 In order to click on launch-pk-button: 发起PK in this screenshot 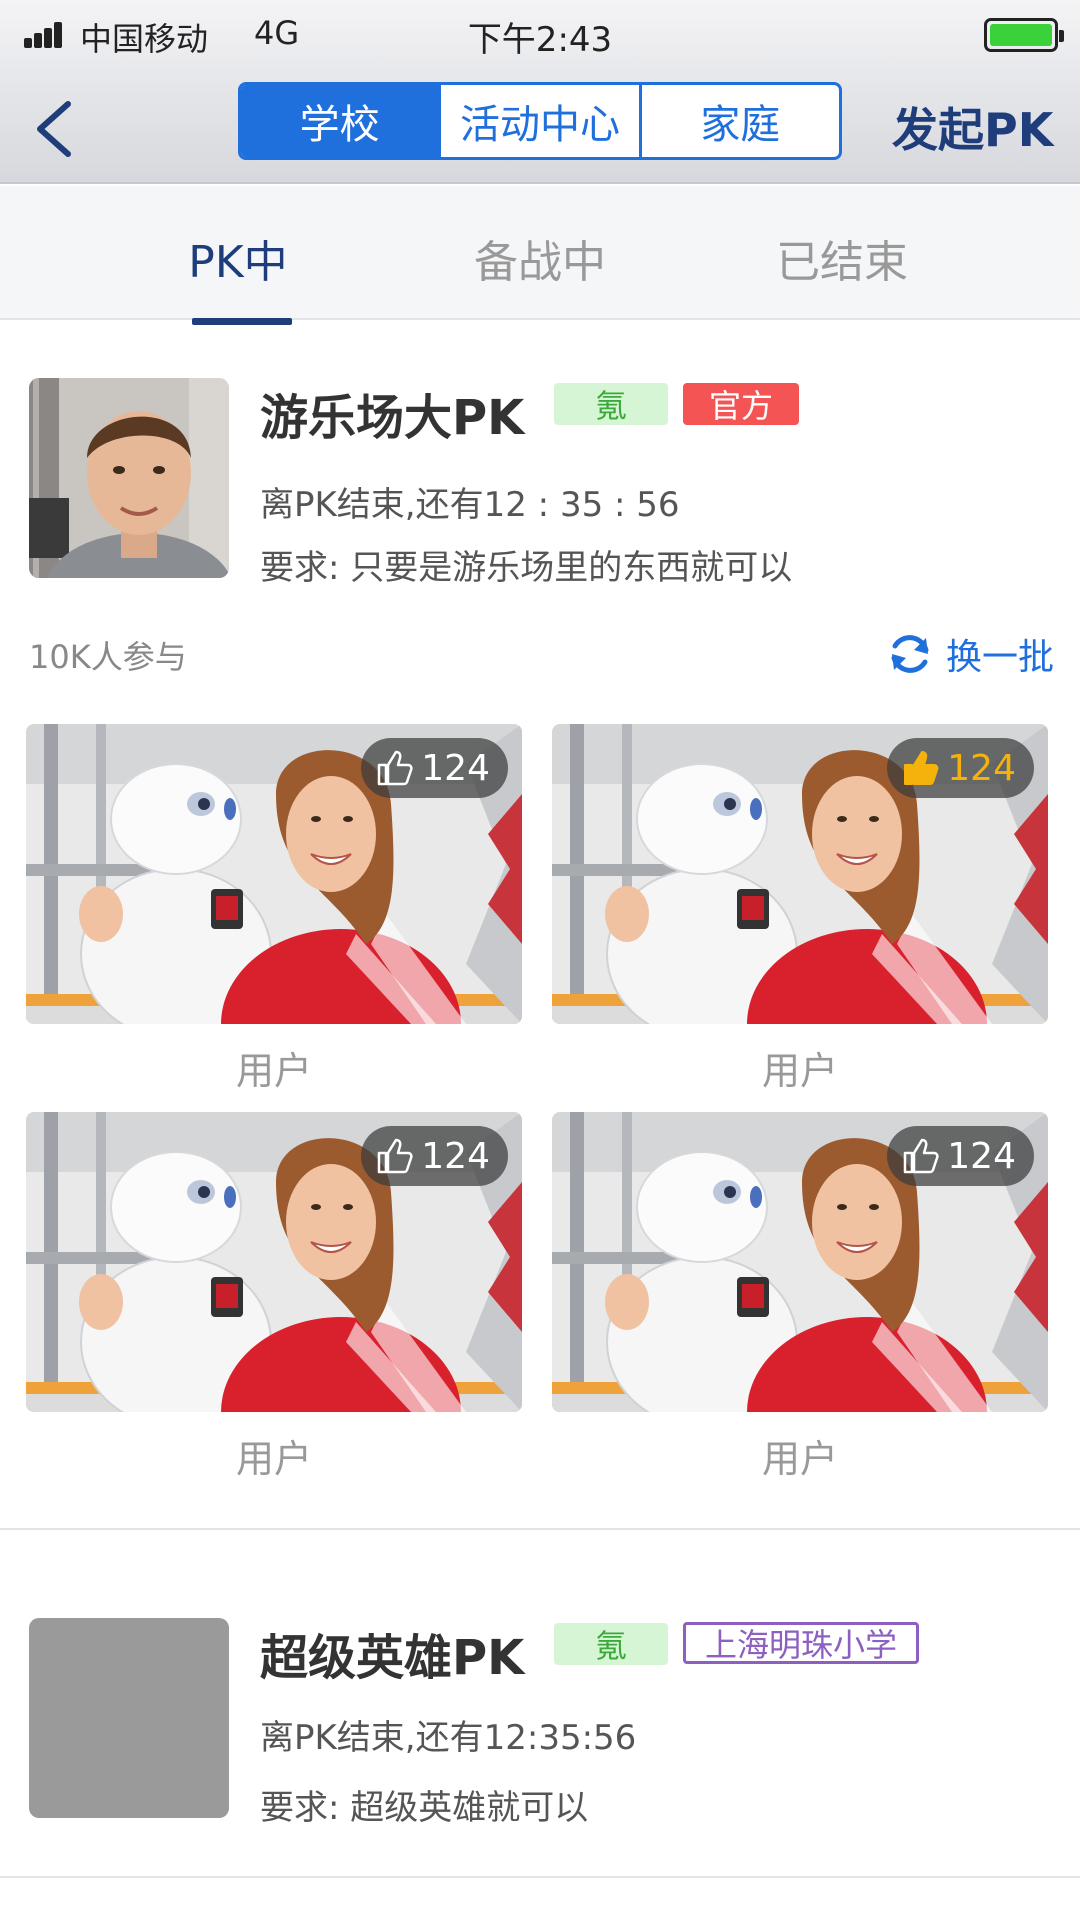, I will do `click(972, 127)`.